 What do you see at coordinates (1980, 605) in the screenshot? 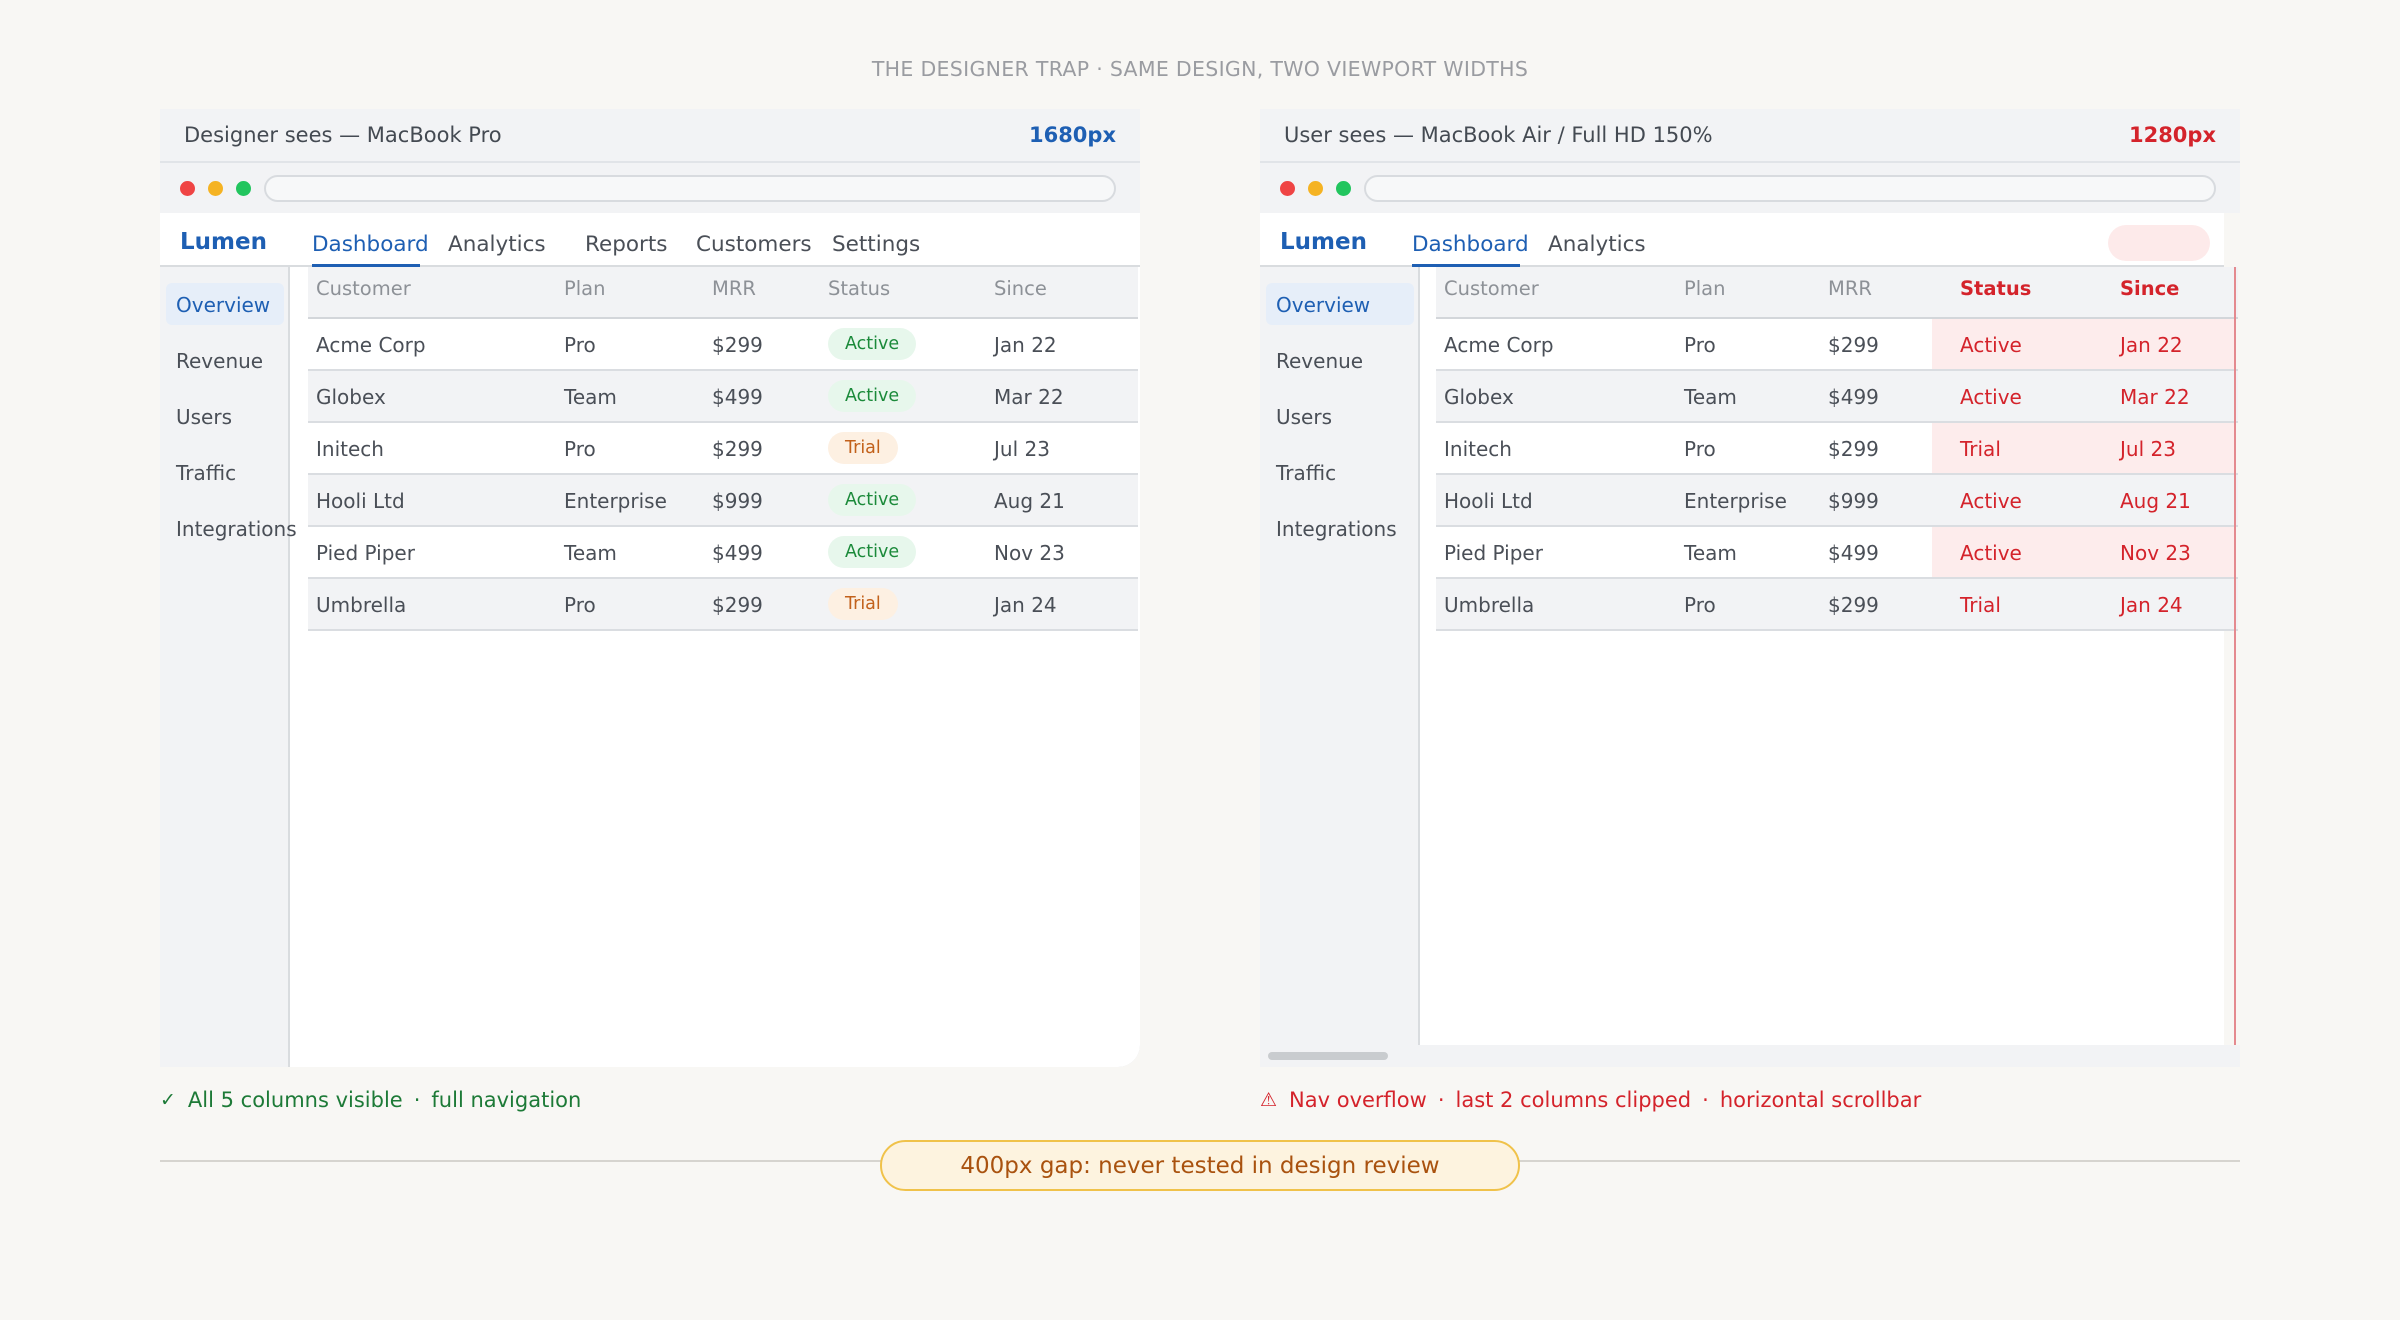
I see `cell-status: Trial` at bounding box center [1980, 605].